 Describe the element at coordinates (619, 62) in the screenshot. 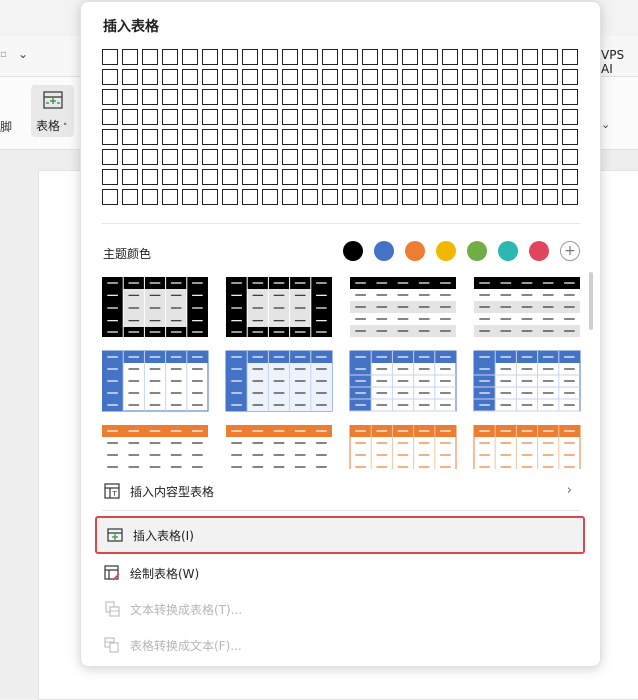

I see `wps-ai-button: VPS AI` at that location.